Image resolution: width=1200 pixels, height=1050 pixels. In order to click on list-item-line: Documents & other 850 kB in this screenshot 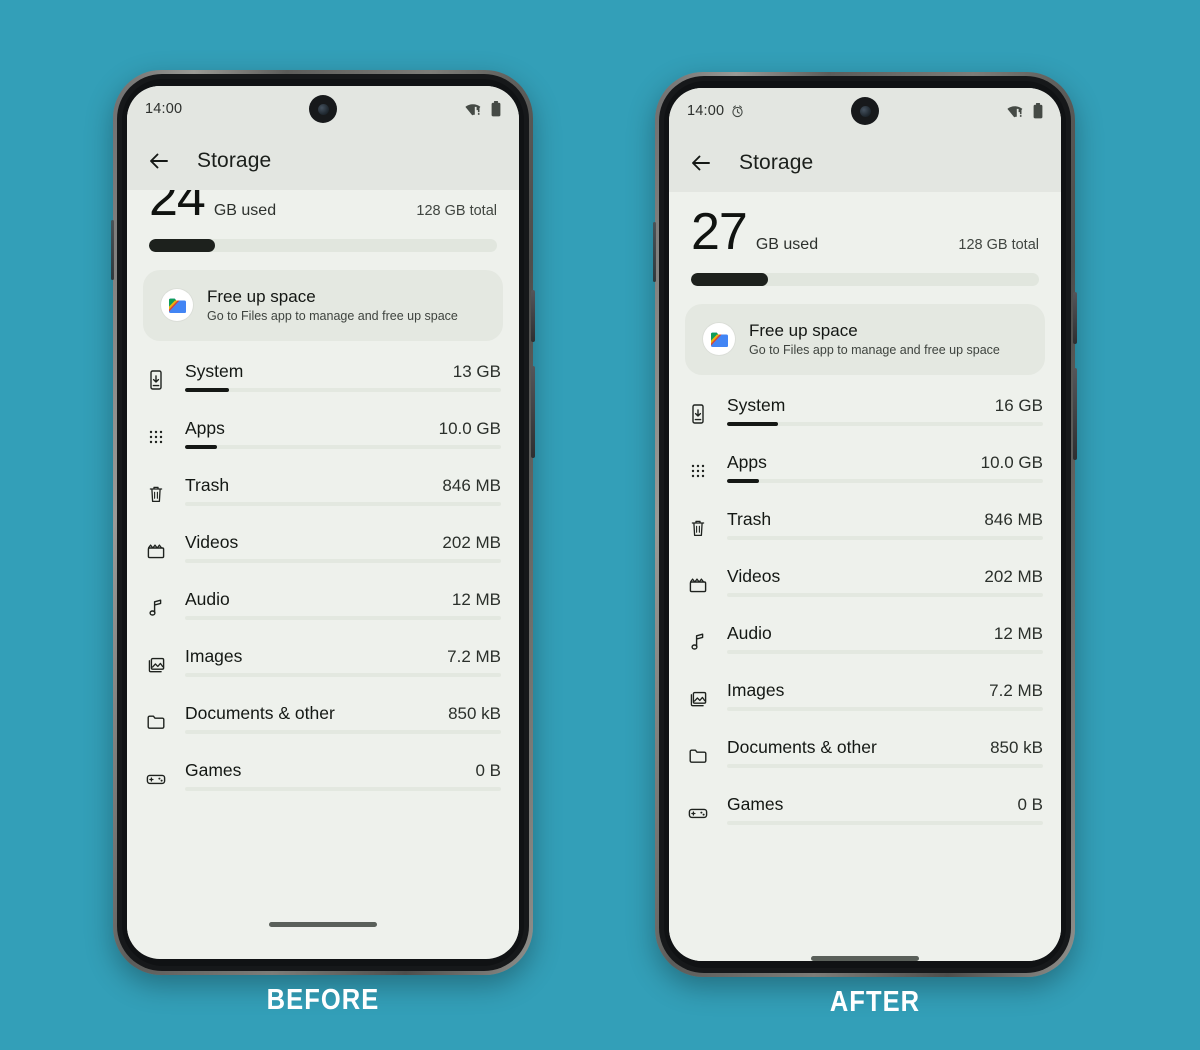, I will do `click(343, 710)`.